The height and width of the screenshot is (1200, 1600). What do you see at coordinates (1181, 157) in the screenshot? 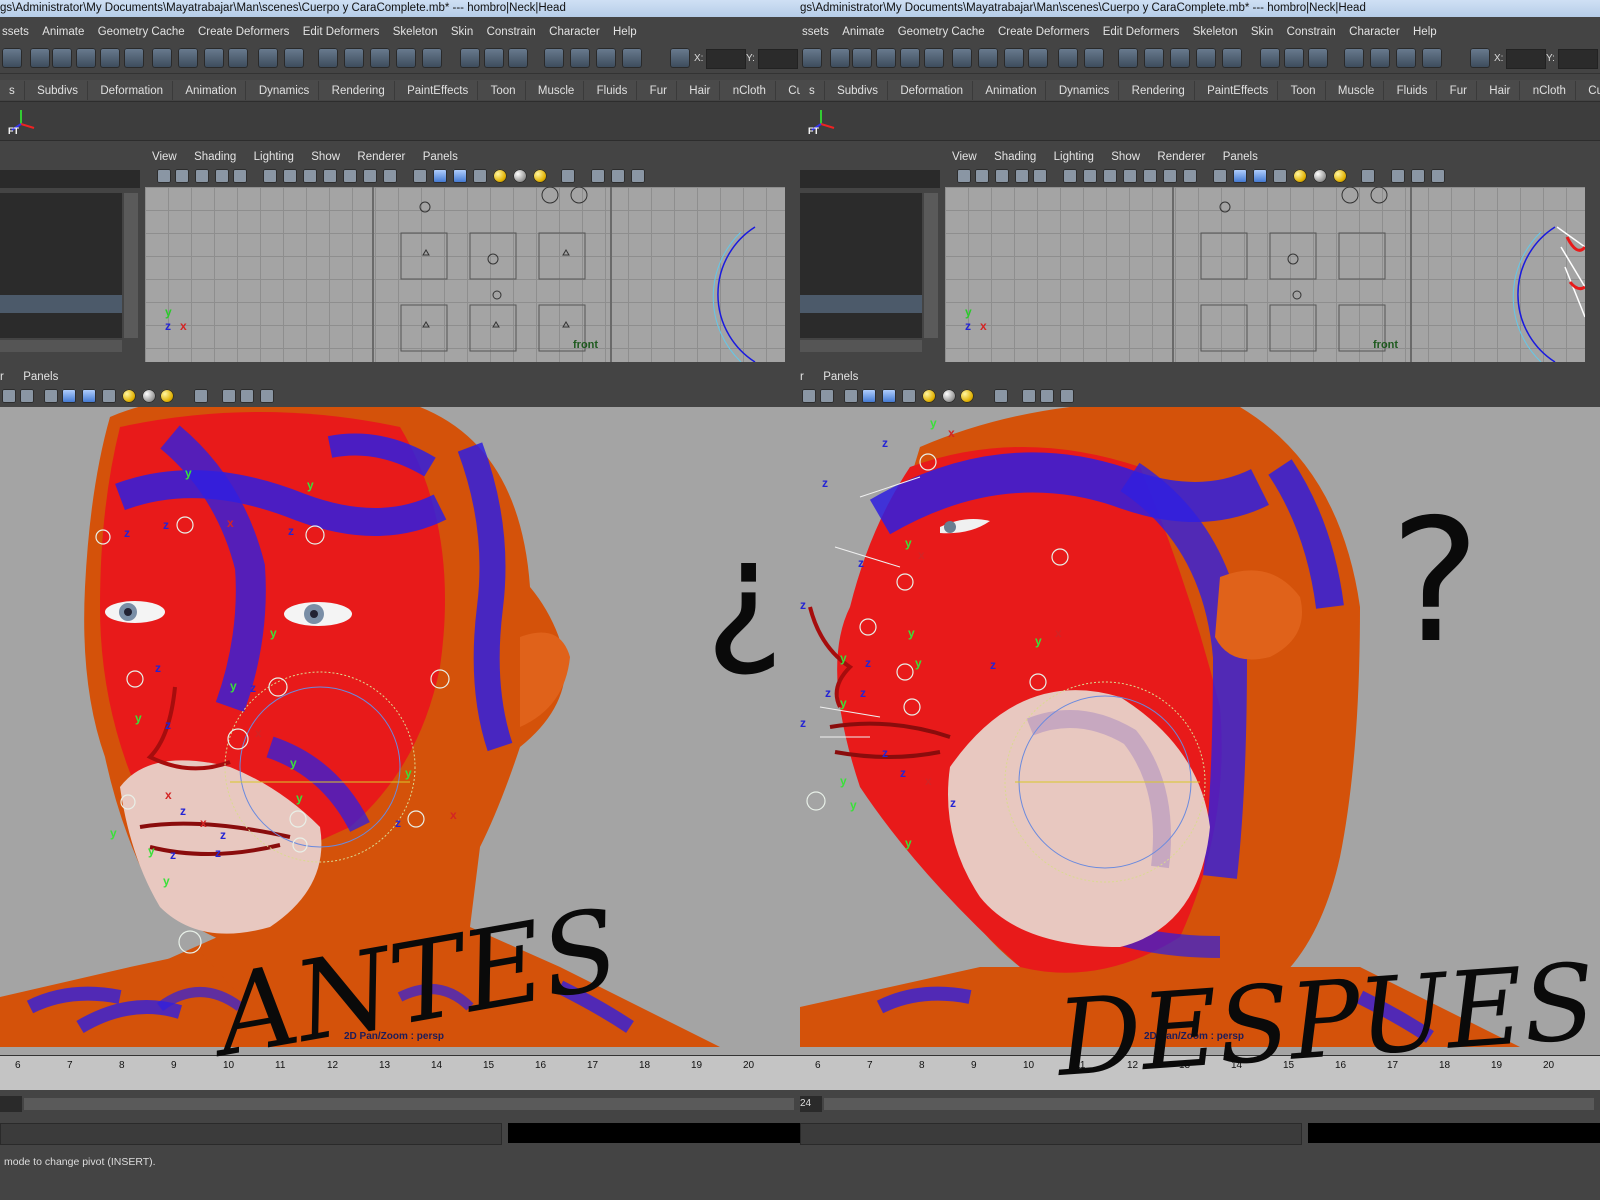
I see `panel-menu-renderer: Renderer` at bounding box center [1181, 157].